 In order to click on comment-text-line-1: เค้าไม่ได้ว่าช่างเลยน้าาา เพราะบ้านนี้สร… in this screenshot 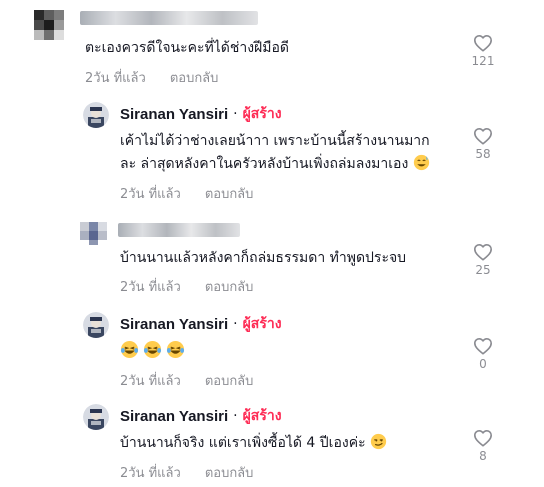, I will do `click(275, 141)`.